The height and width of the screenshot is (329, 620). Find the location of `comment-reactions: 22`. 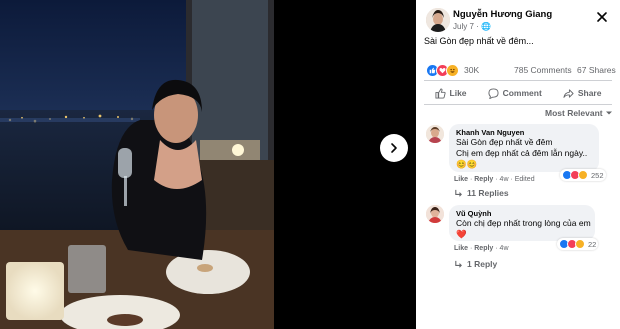

comment-reactions: 22 is located at coordinates (578, 244).